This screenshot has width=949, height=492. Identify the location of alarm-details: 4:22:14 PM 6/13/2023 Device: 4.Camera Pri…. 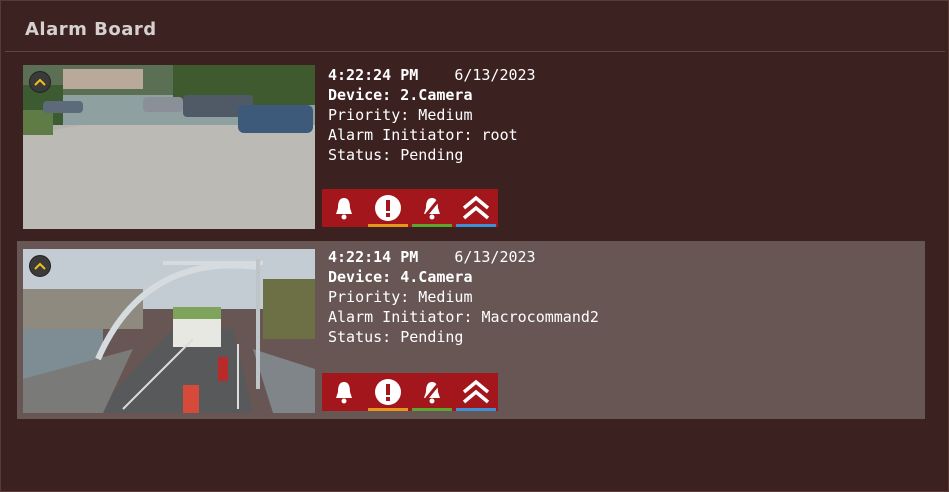
(618, 297).